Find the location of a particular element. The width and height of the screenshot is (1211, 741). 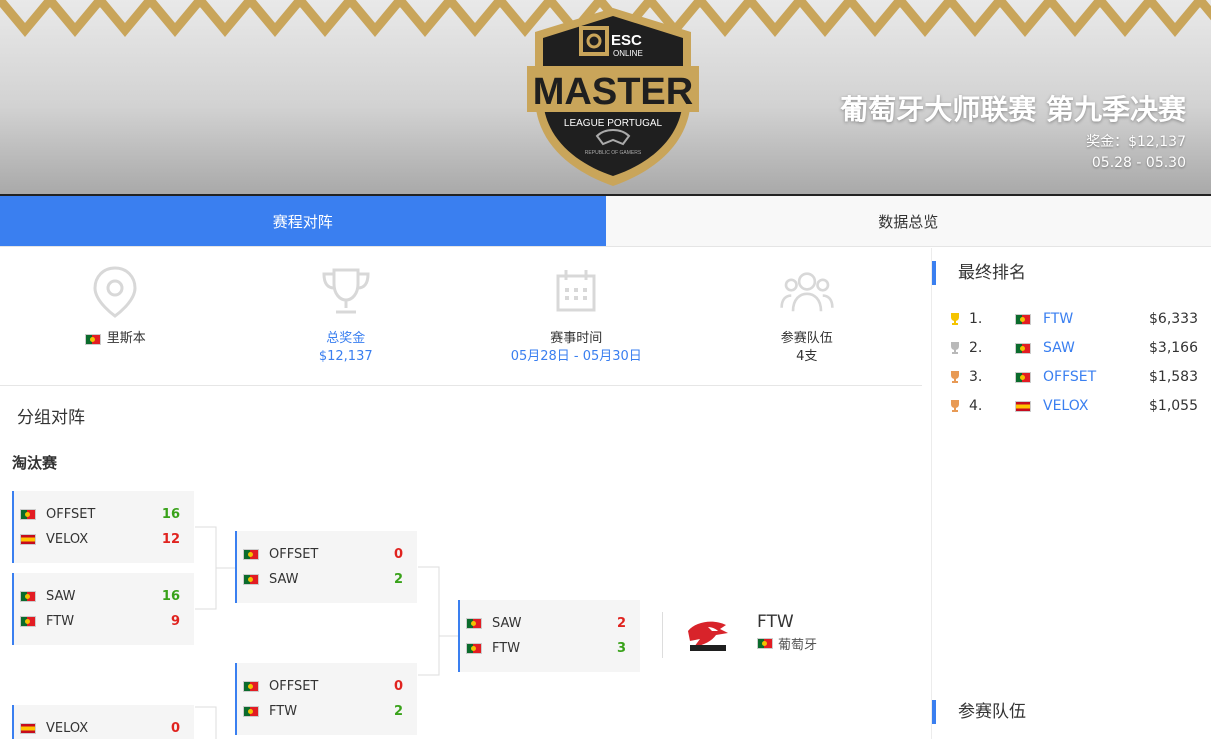

prize-label: 总奖金 is located at coordinates (345, 339).